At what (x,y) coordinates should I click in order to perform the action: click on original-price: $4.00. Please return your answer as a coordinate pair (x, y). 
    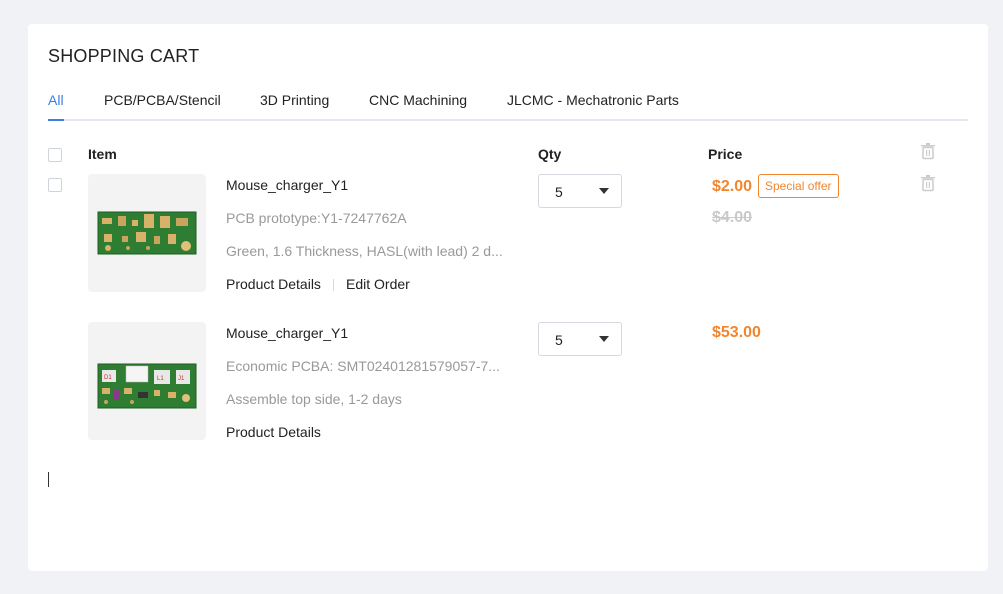
    Looking at the image, I should click on (732, 217).